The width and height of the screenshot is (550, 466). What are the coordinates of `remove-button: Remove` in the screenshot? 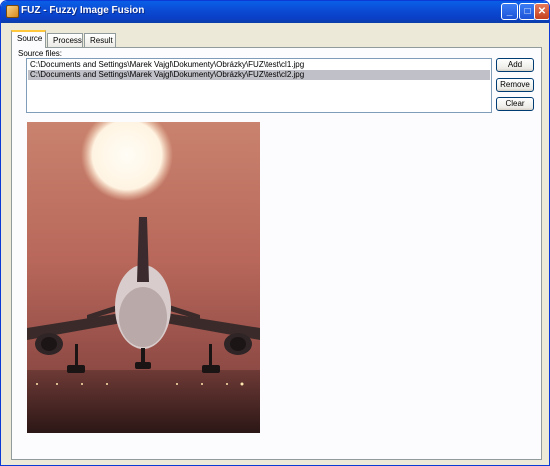 It's located at (515, 85).